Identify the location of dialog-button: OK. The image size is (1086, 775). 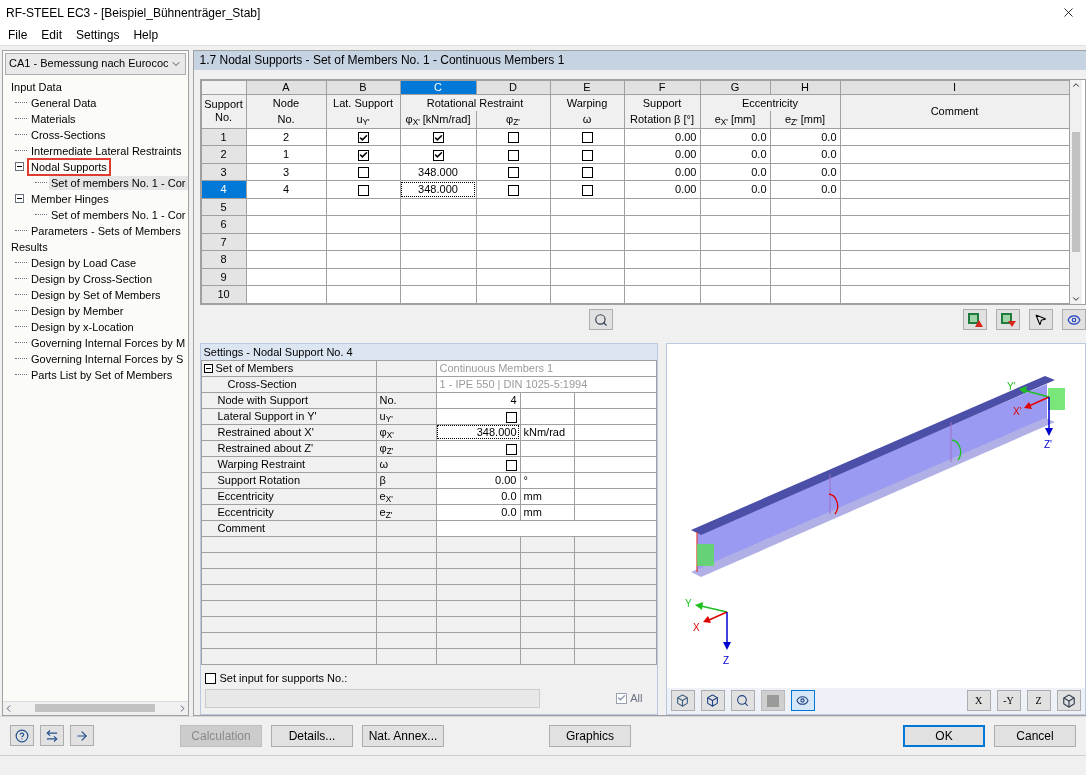
(944, 735).